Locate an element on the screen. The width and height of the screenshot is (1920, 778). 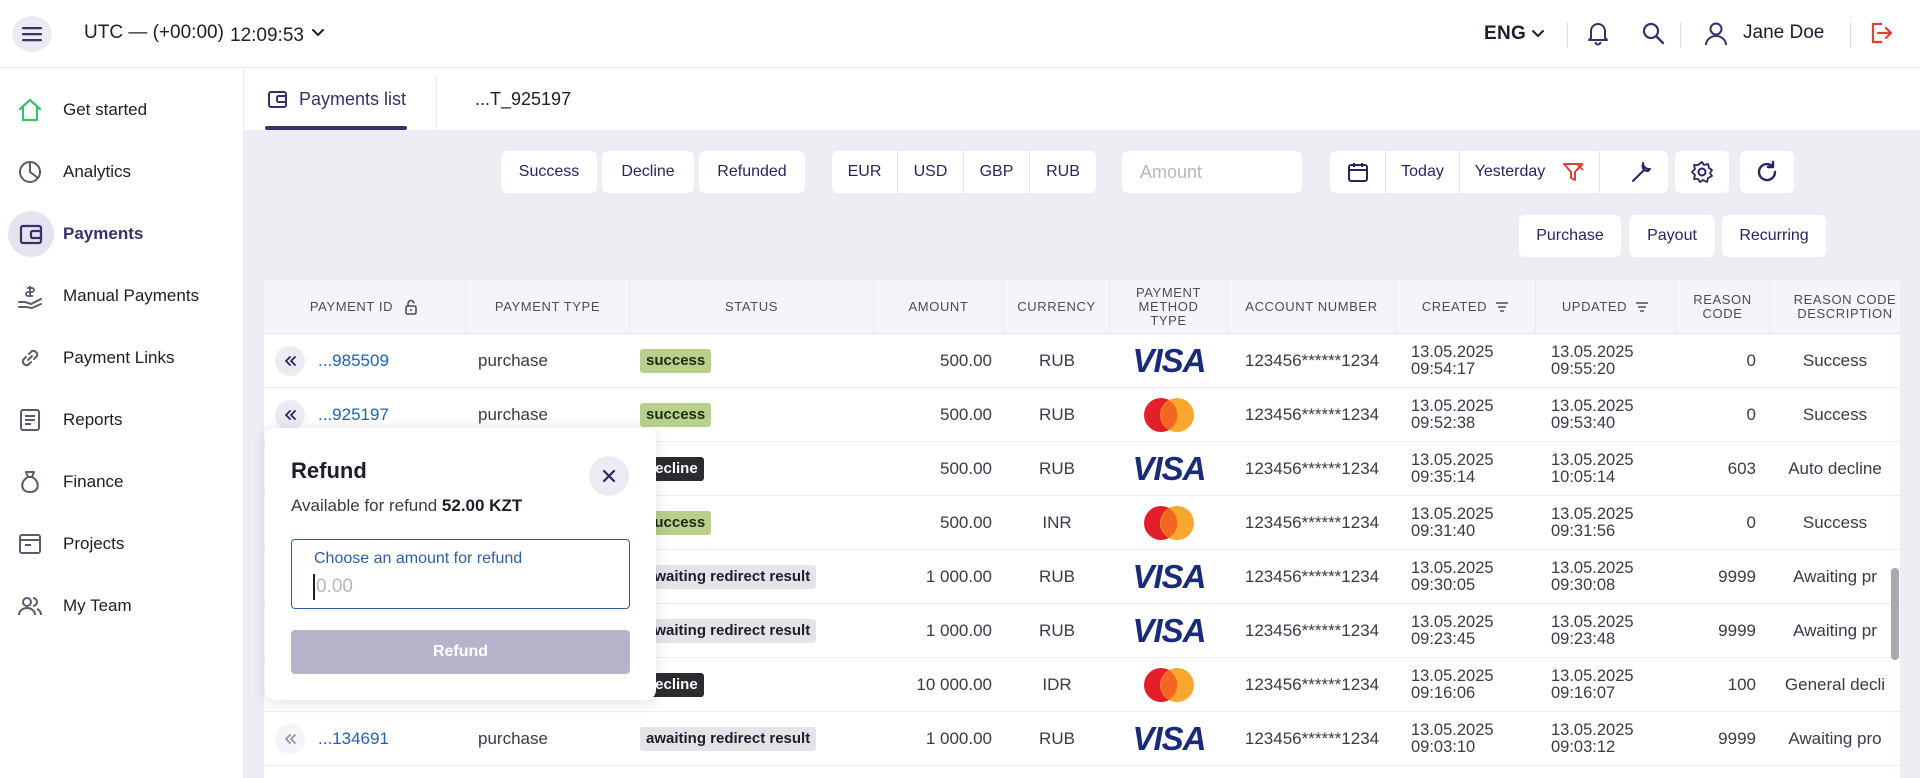
sidebar-item-reports: Reports is located at coordinates (122, 420).